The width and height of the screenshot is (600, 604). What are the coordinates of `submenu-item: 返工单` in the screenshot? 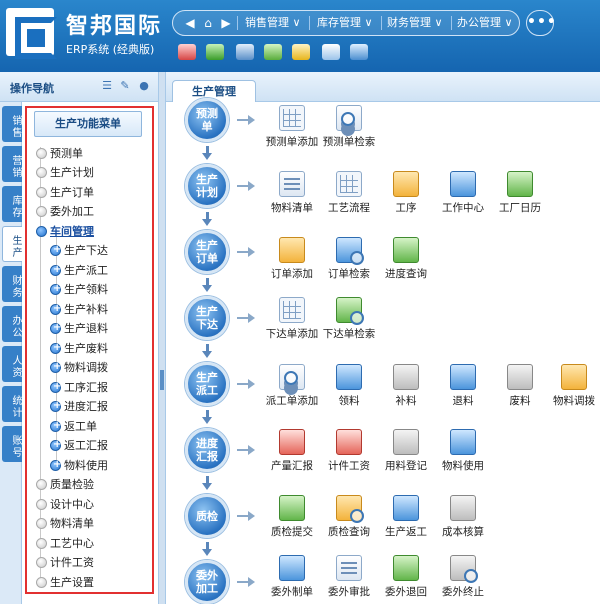 It's located at (73, 426).